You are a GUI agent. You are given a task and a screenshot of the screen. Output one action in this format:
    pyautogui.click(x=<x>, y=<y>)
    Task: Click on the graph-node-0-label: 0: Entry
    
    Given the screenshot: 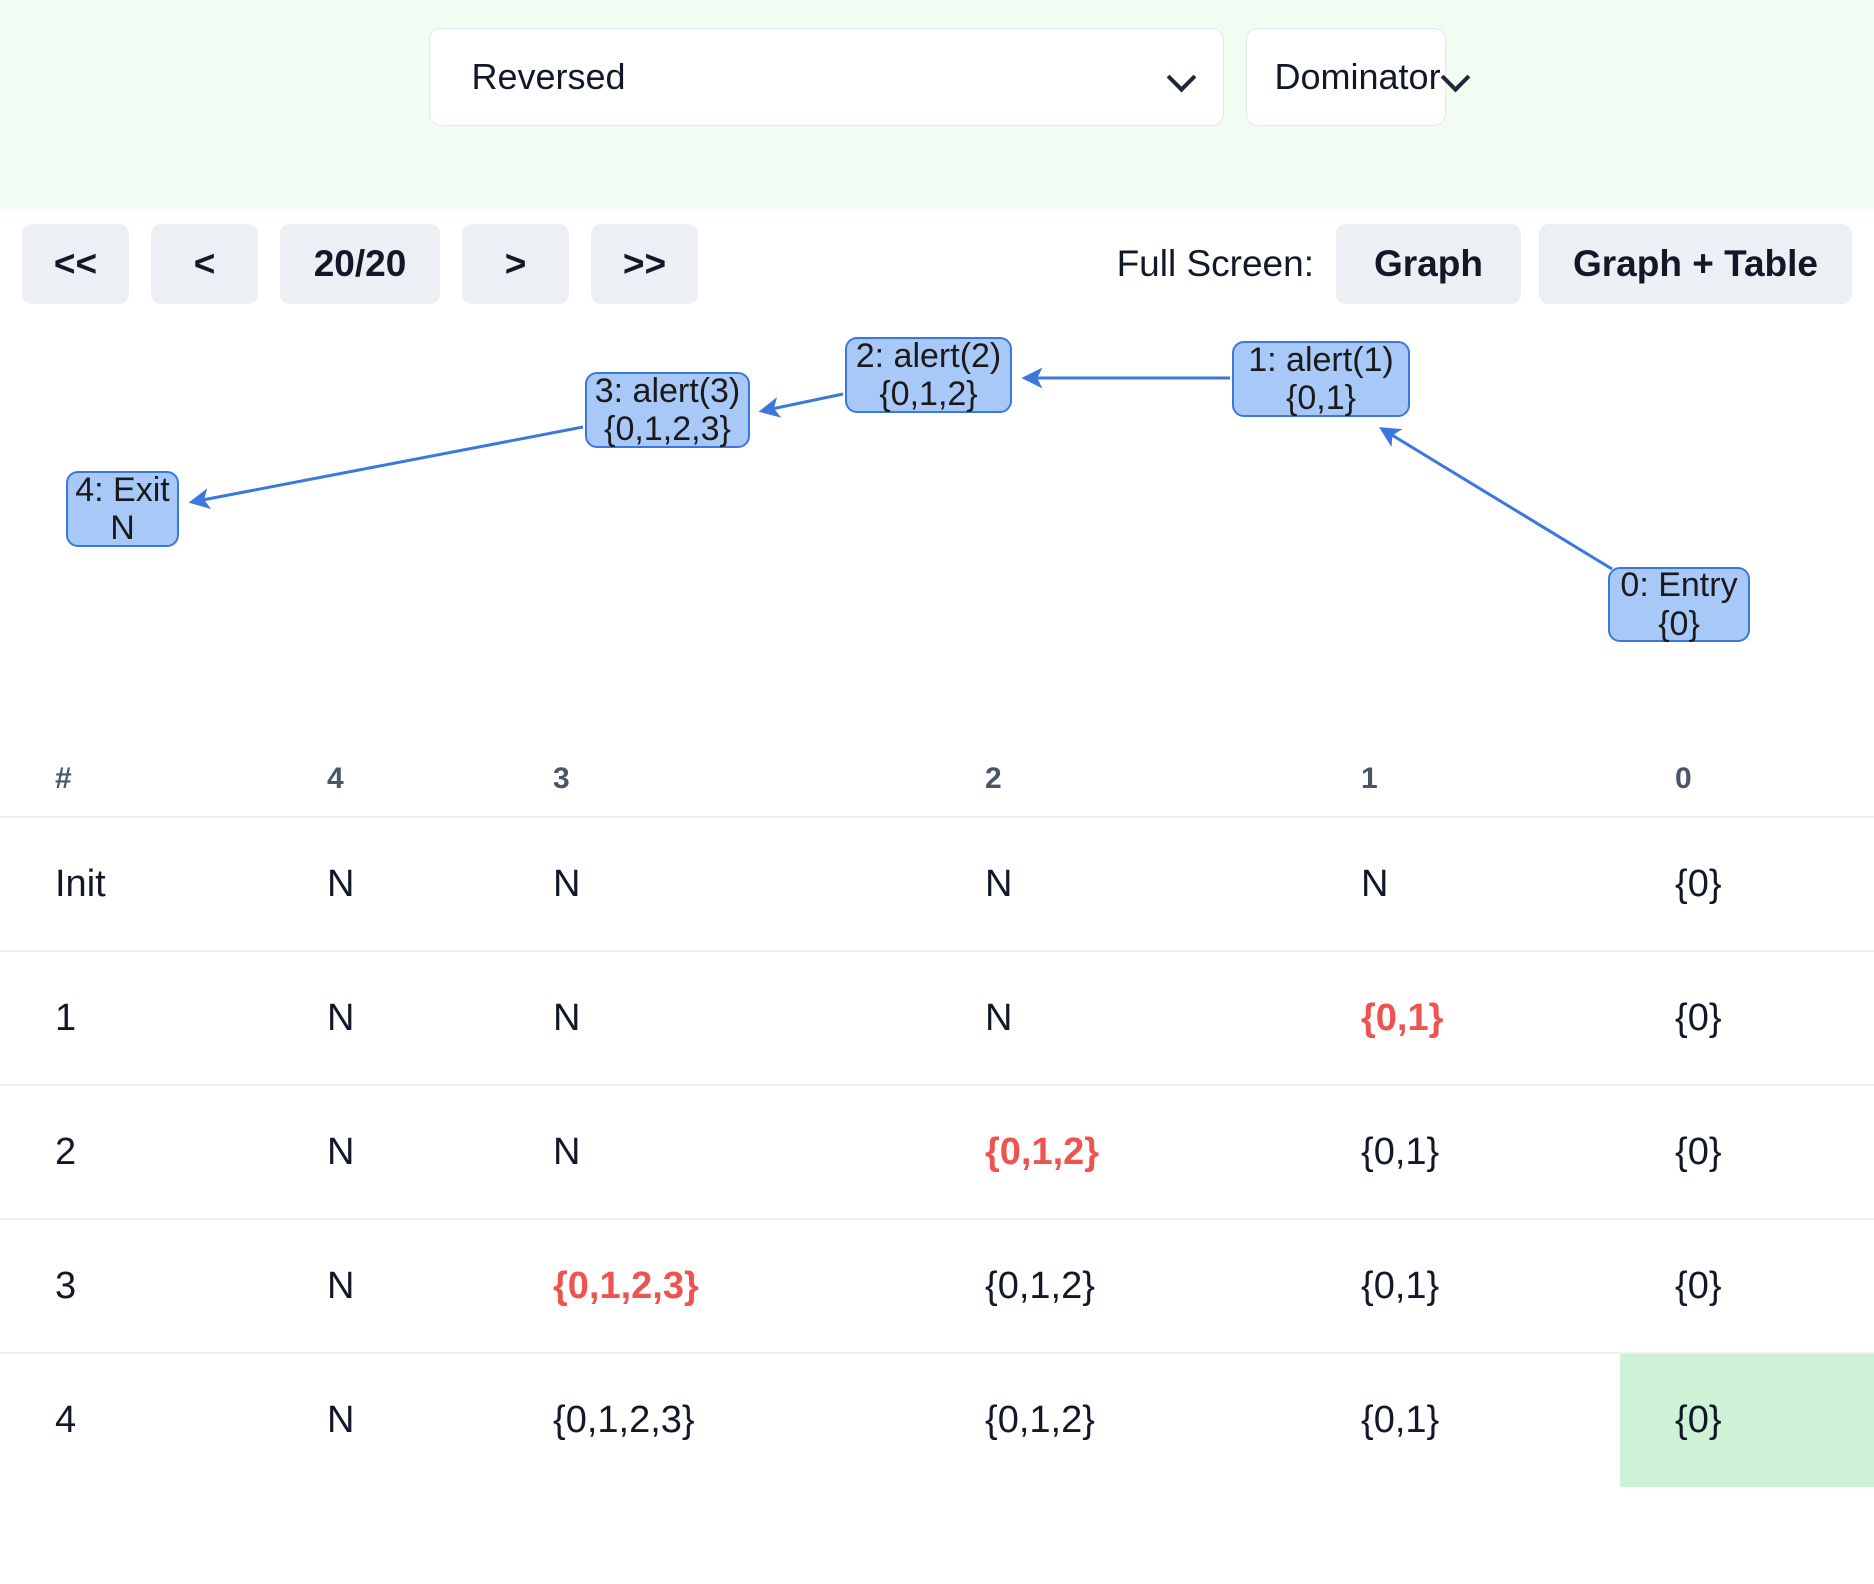 What is the action you would take?
    pyautogui.click(x=1679, y=585)
    